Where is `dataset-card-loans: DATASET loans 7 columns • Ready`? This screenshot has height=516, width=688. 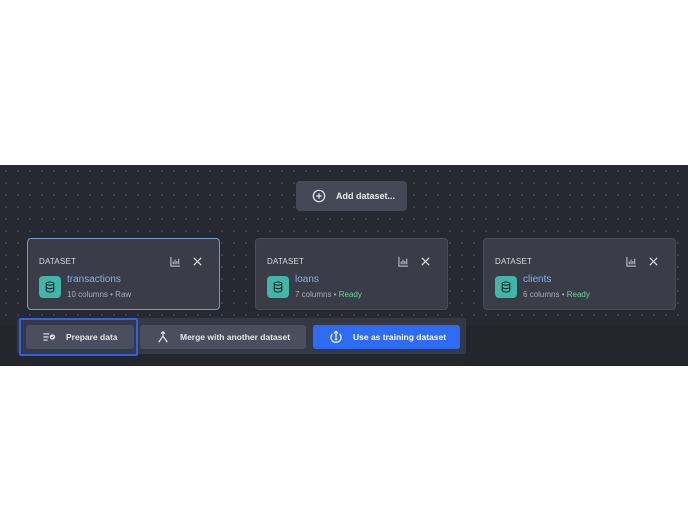 dataset-card-loans: DATASET loans 7 columns • Ready is located at coordinates (351, 274).